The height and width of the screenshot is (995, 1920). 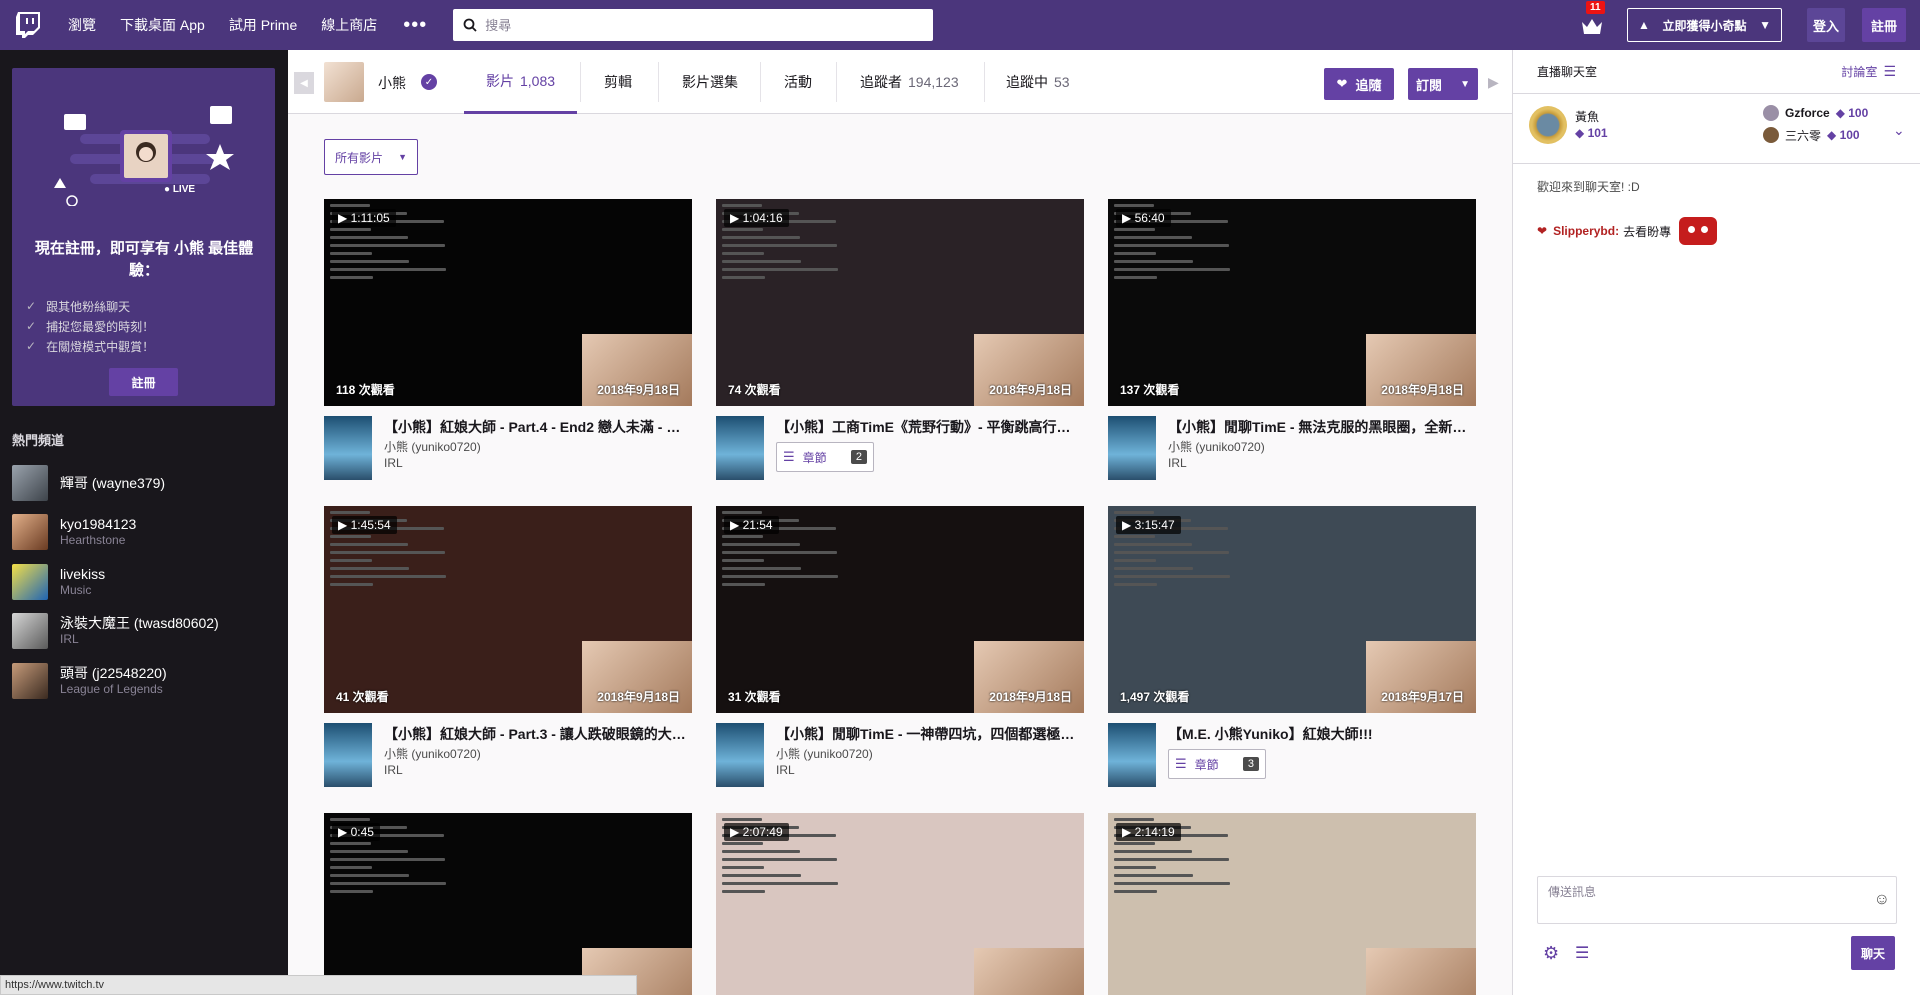 I want to click on tab-label: 剪輯, so click(x=618, y=82).